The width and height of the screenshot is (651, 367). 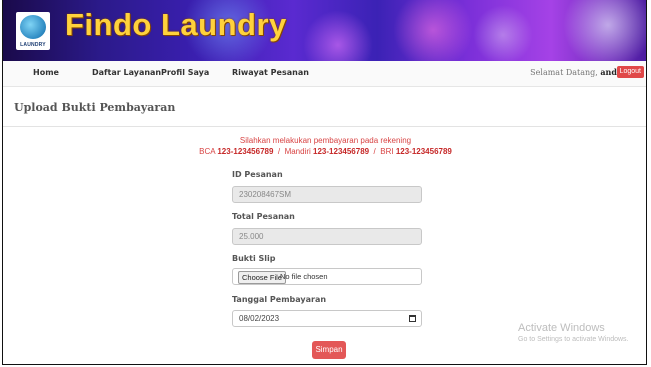 I want to click on logout-button: Logout, so click(x=630, y=72).